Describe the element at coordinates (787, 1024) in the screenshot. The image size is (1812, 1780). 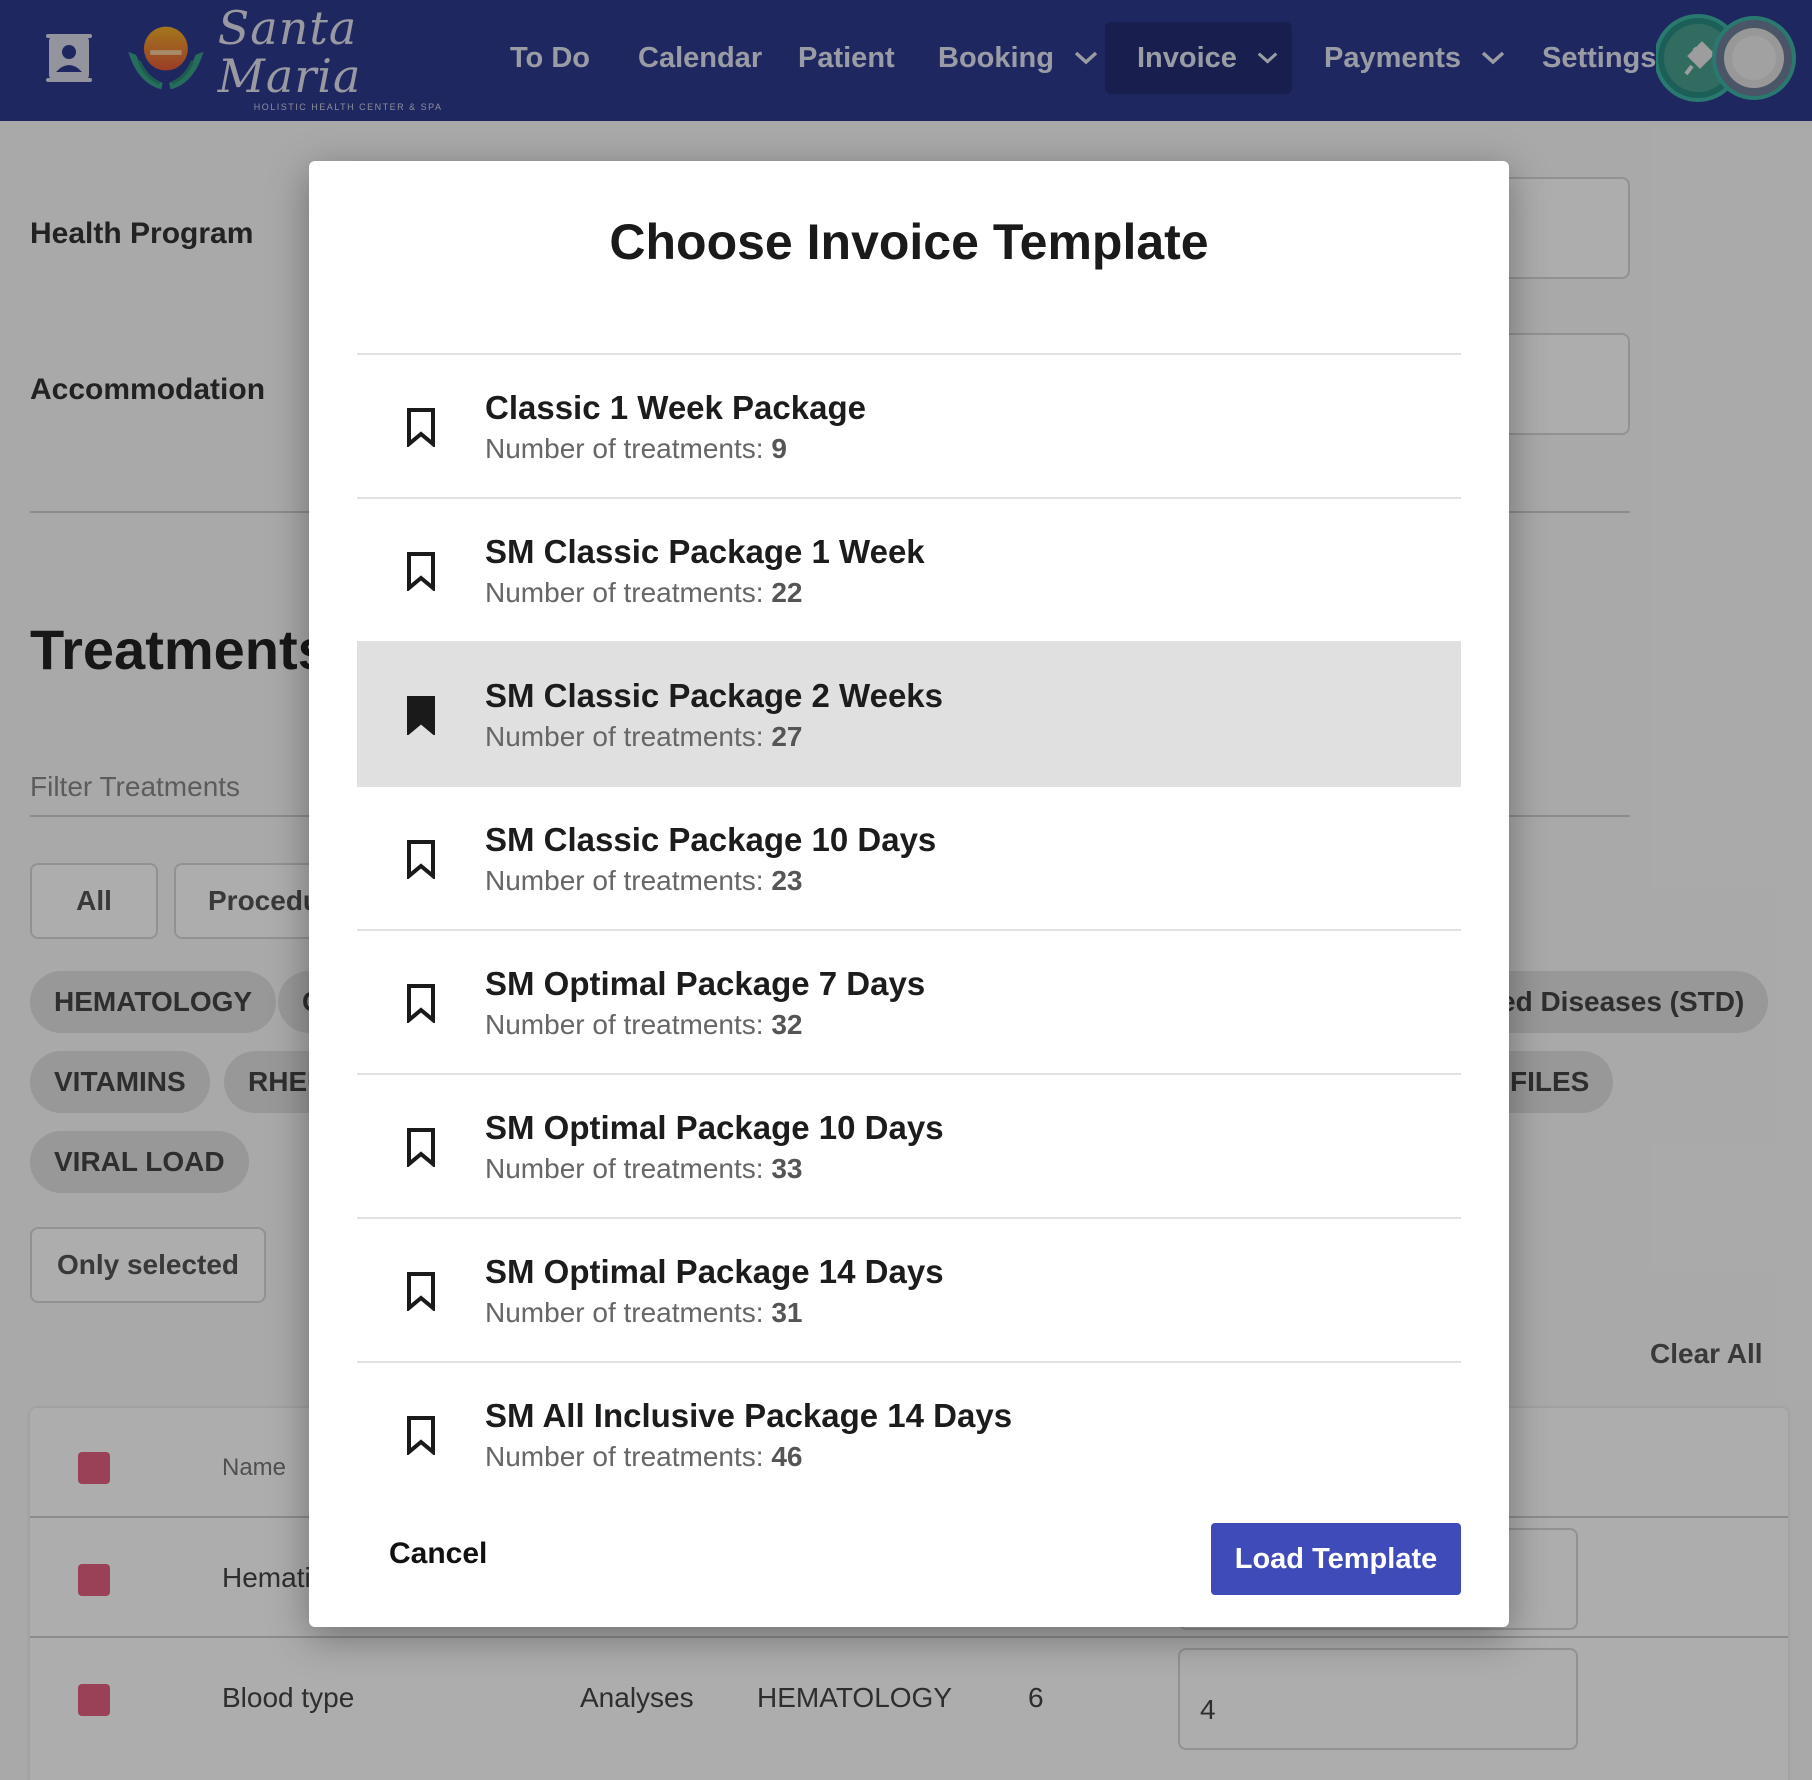
I see `treatment-count-value: 32` at that location.